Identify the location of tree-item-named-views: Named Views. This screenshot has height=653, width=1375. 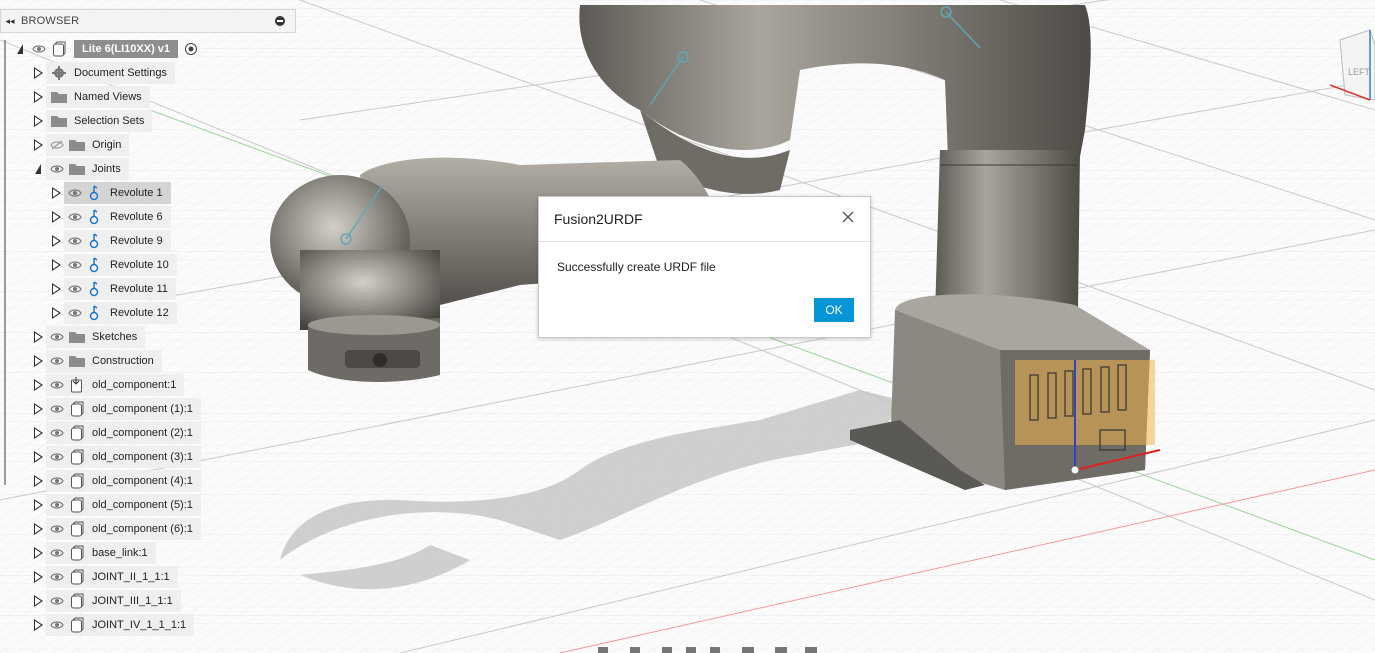
(90, 97).